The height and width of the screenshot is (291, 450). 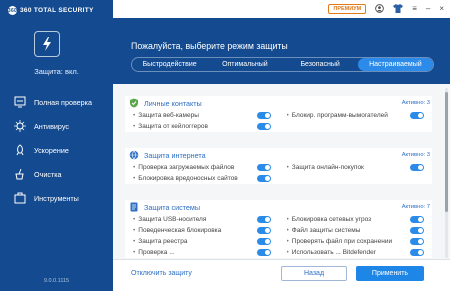 I want to click on setting-row: Защита от кейлоггеров, so click(x=278, y=126).